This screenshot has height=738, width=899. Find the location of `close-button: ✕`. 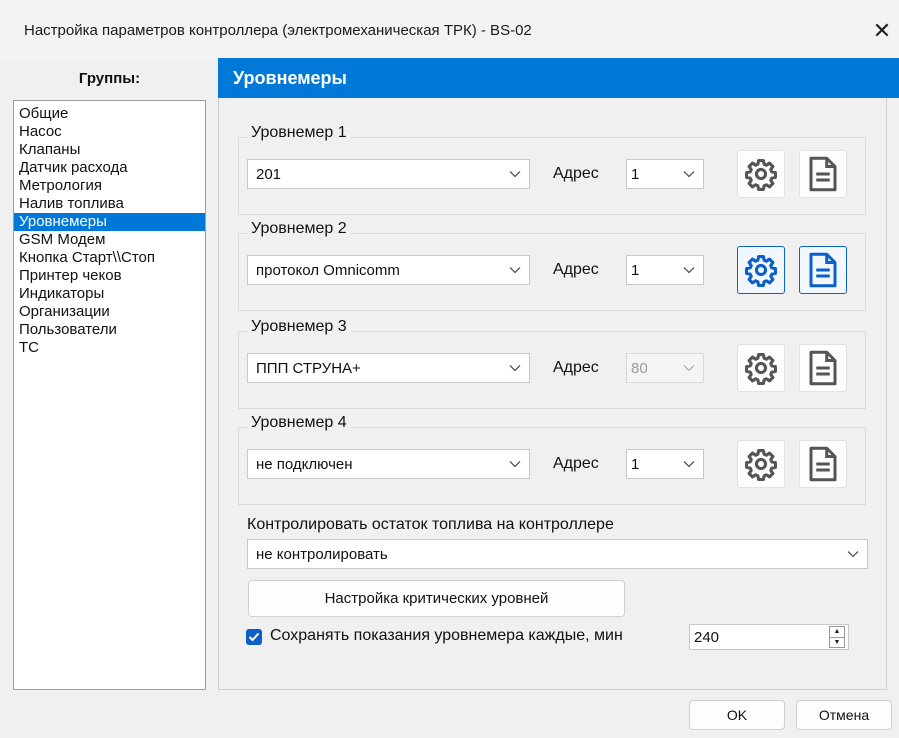

close-button: ✕ is located at coordinates (882, 31).